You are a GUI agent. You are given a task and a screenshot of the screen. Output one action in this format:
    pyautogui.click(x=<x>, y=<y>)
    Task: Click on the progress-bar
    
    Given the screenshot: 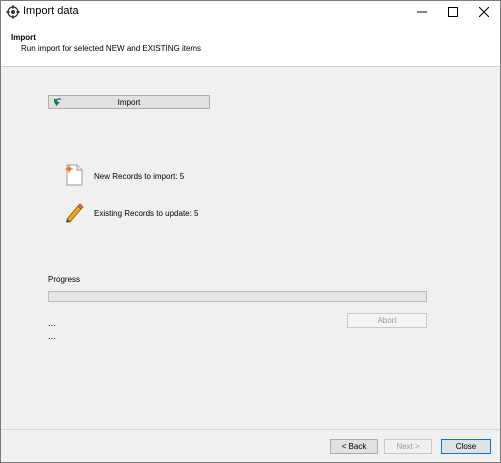 What is the action you would take?
    pyautogui.click(x=237, y=296)
    